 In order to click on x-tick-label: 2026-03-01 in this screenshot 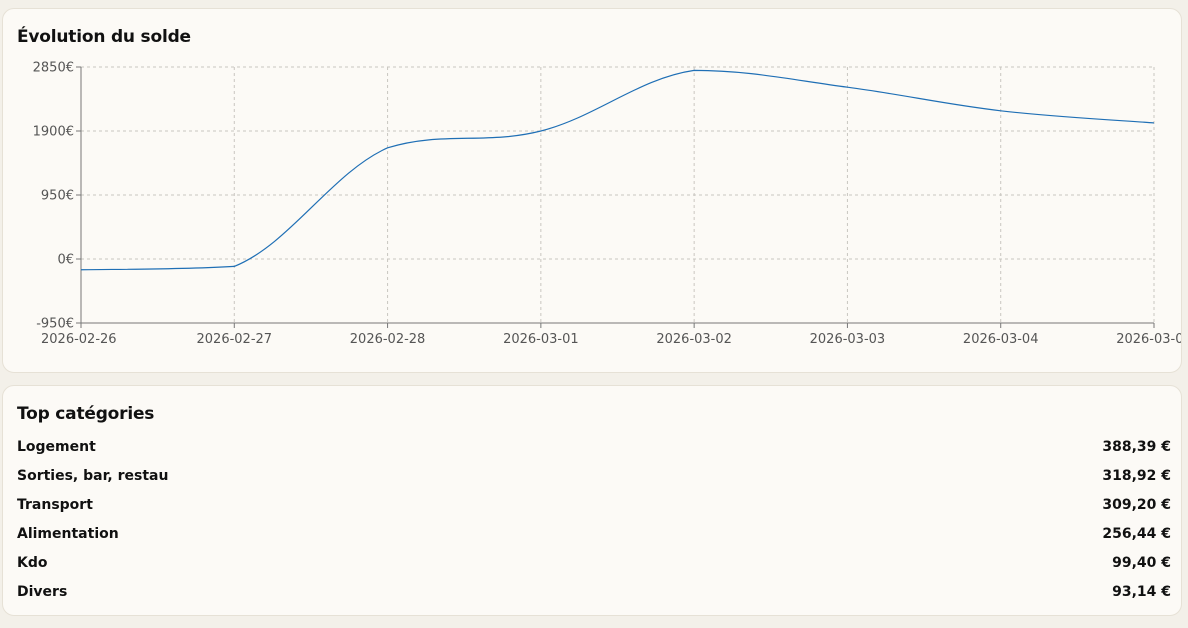, I will do `click(541, 339)`.